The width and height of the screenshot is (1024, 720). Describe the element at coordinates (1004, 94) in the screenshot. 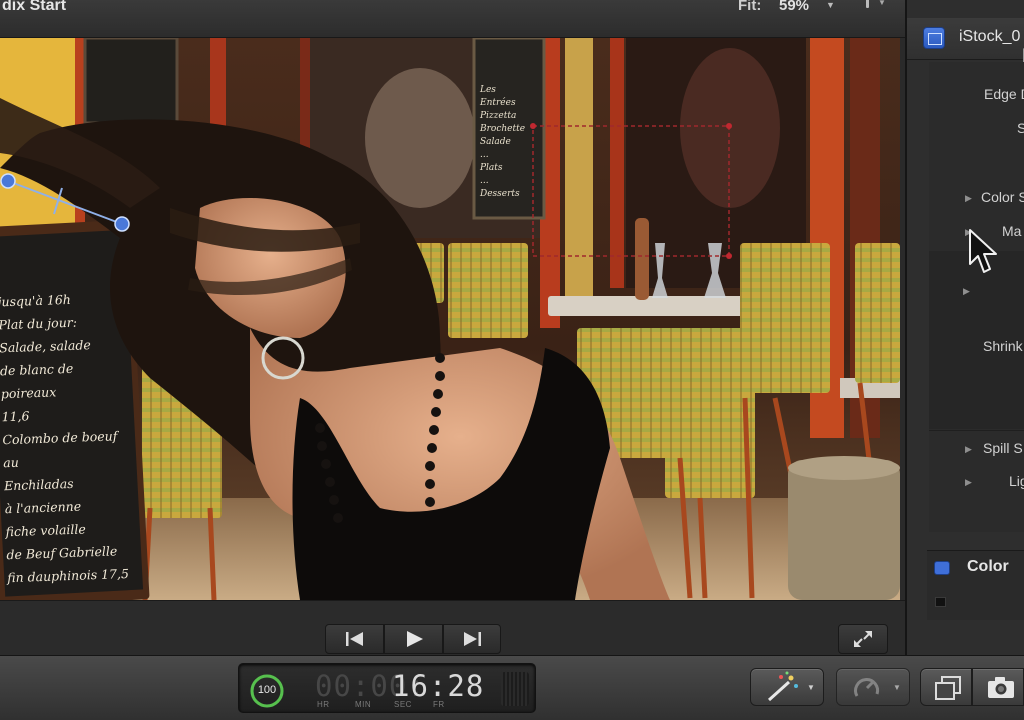

I see `param-label: Edge D` at that location.